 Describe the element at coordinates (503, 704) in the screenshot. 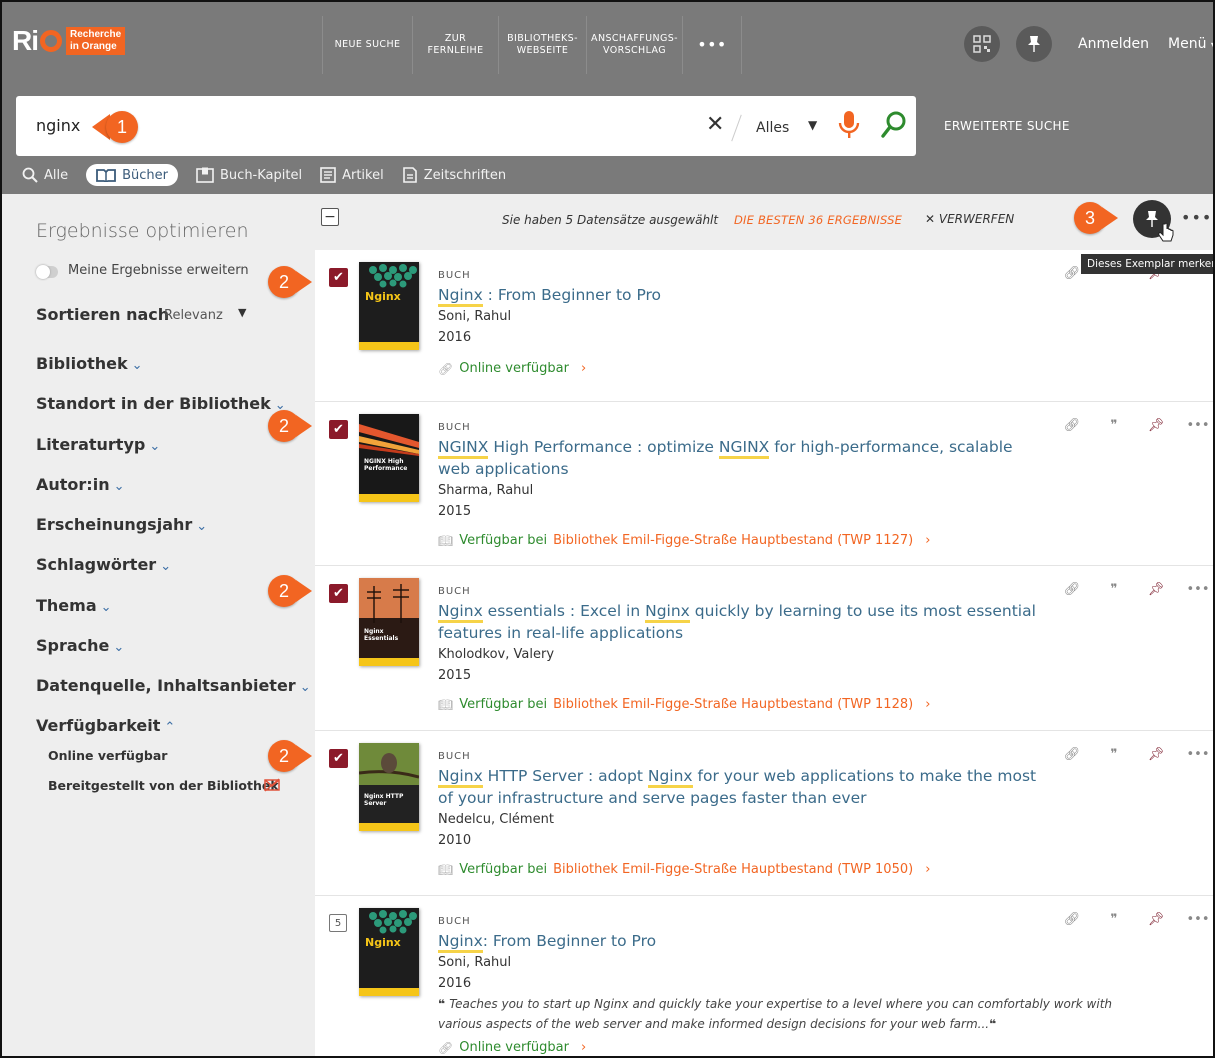

I see `availability-text: Verfügbar bei` at that location.